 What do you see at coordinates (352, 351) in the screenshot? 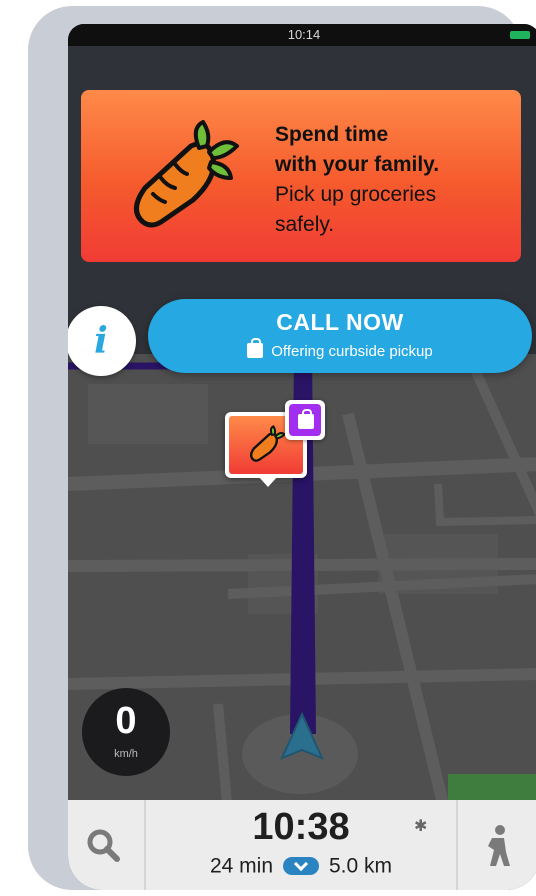
I see `call-now-subtitle: Offering curbside pickup` at bounding box center [352, 351].